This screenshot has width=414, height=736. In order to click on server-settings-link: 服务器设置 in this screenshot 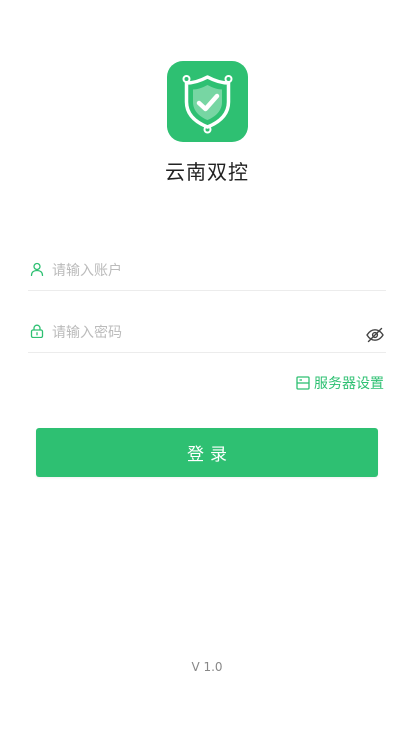, I will do `click(340, 383)`.